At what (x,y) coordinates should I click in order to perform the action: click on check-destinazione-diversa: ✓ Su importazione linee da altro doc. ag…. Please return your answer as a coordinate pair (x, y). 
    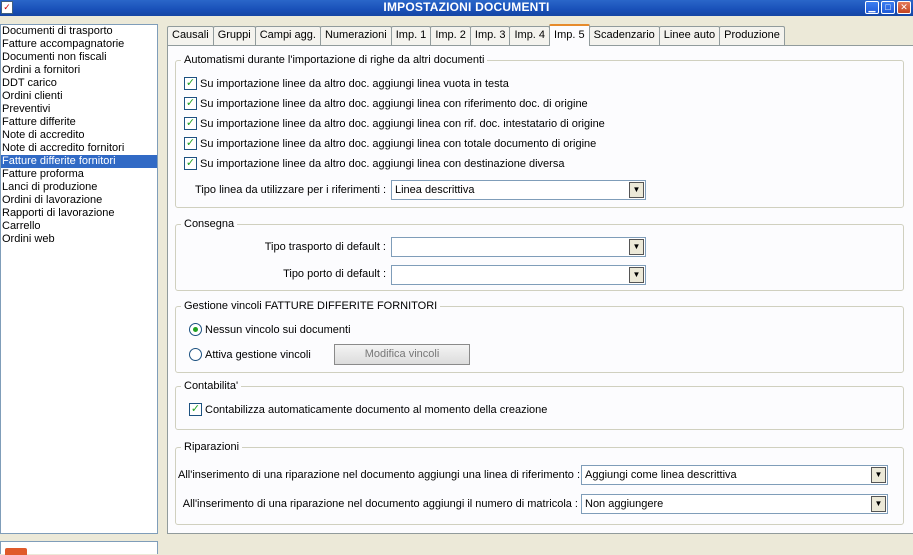
    Looking at the image, I should click on (374, 163).